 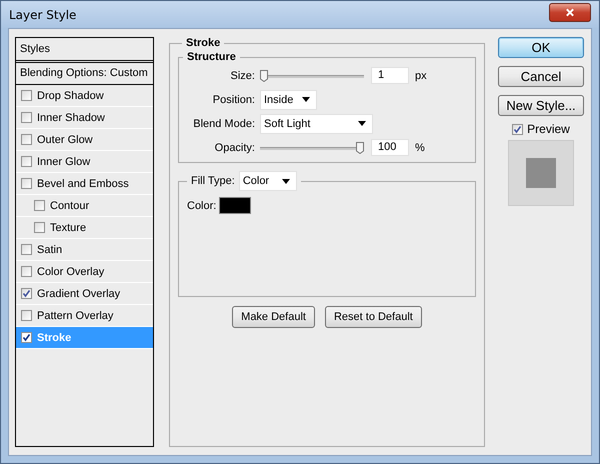 I want to click on default-button: Make Default, so click(x=273, y=317).